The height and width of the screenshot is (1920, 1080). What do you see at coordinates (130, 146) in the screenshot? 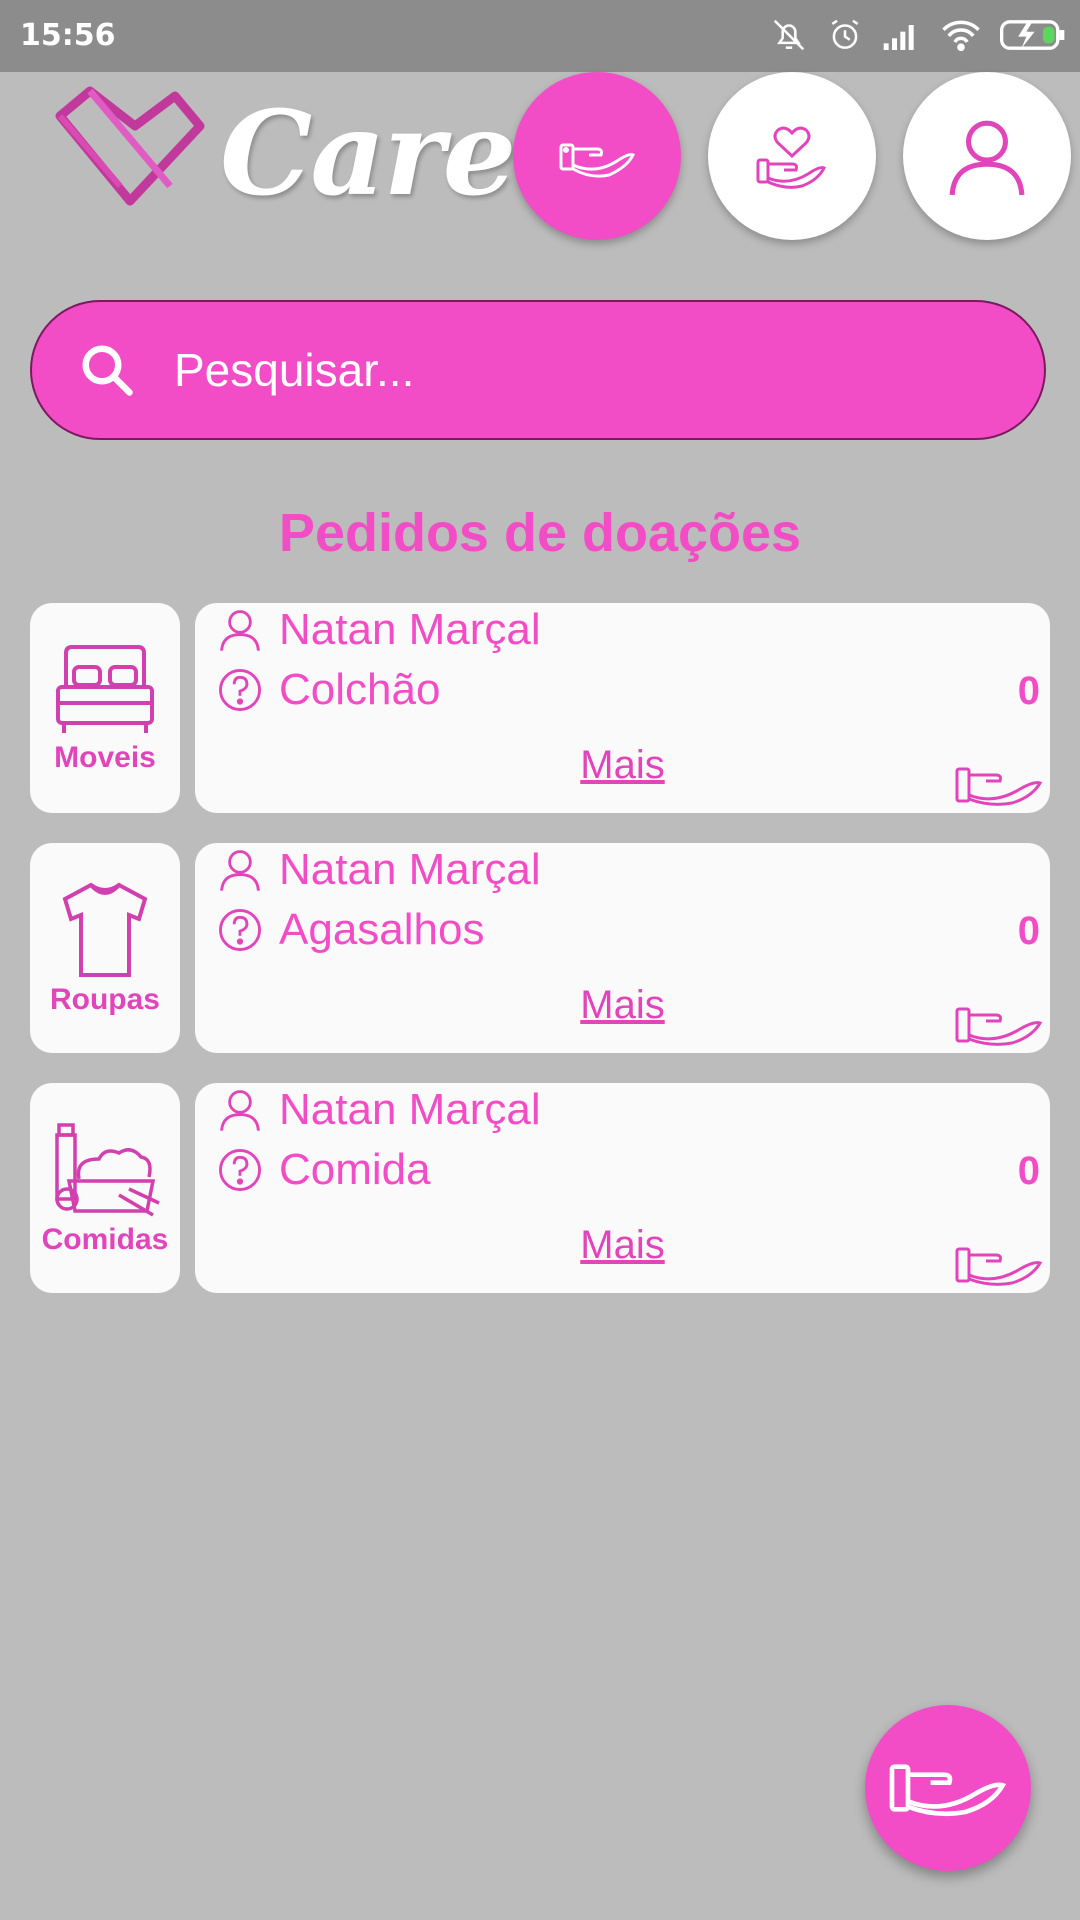
I see `care-logo-heart-icon` at bounding box center [130, 146].